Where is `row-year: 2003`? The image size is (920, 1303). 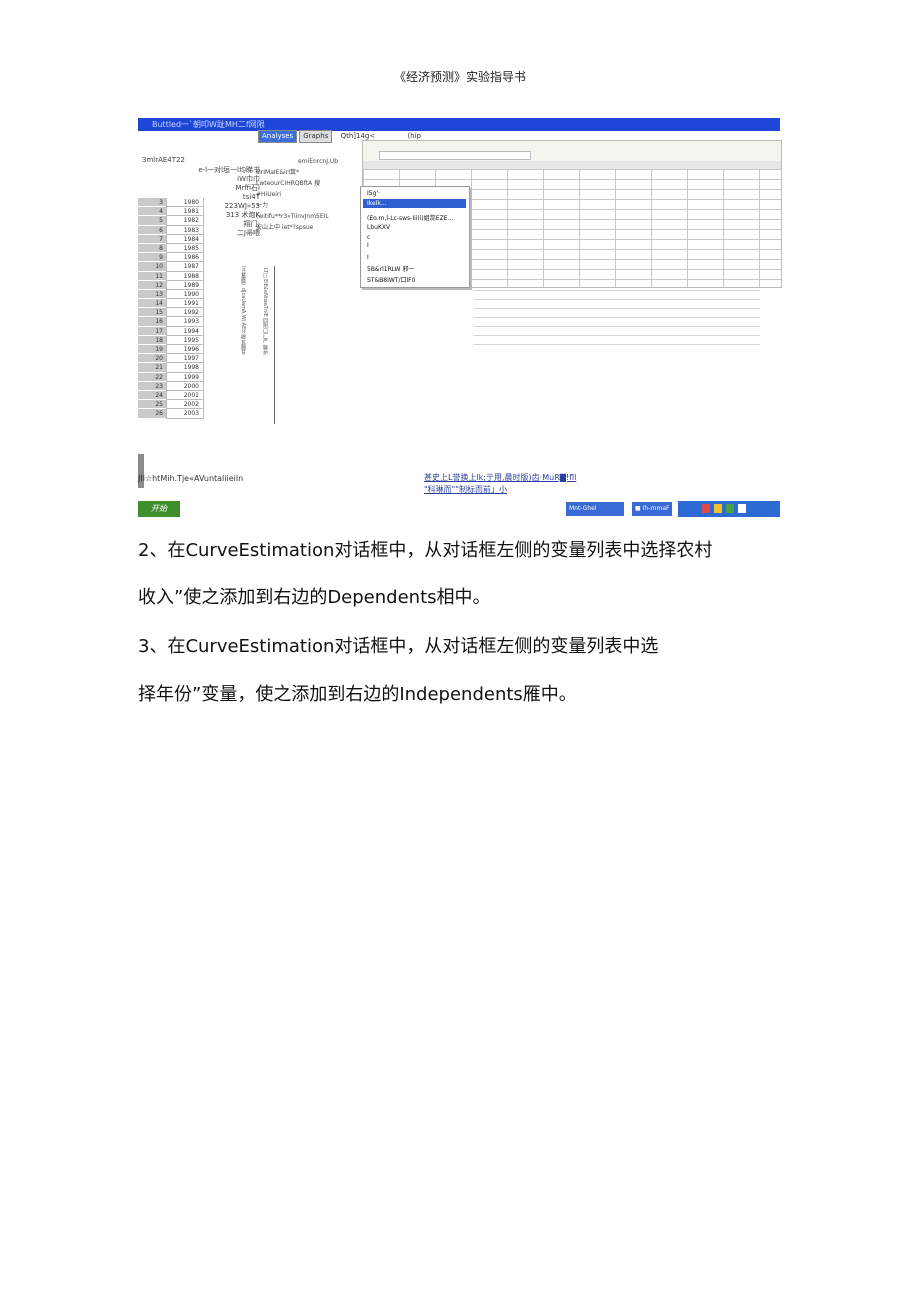
row-year: 2003 is located at coordinates (185, 414).